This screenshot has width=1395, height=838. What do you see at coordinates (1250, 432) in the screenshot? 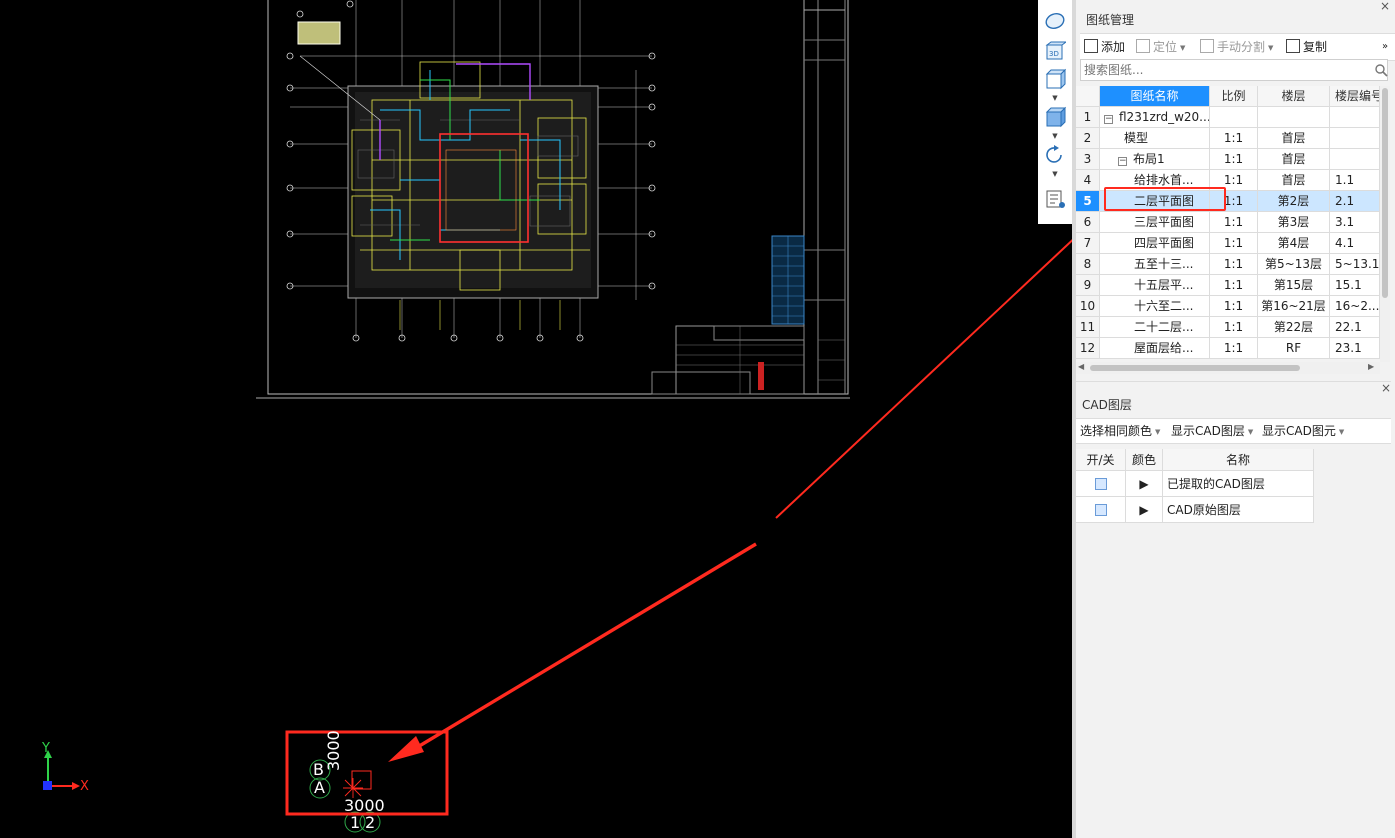
I see `show-cad-layer-dropdown-icon: ▼` at bounding box center [1250, 432].